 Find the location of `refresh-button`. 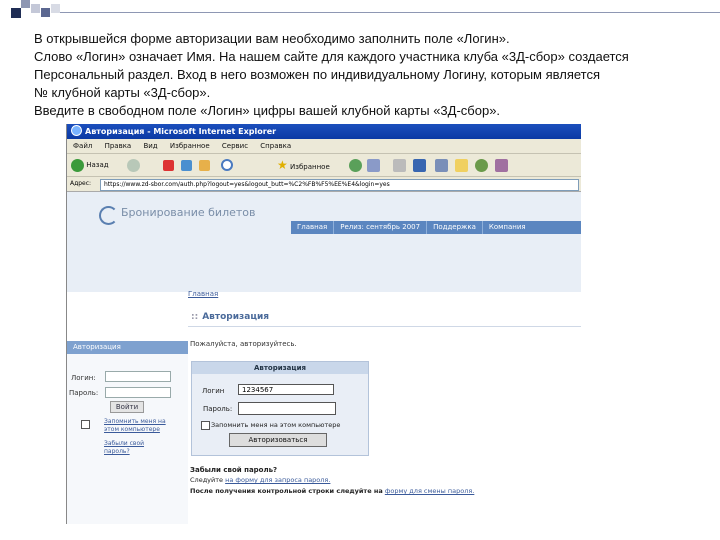

refresh-button is located at coordinates (186, 165).